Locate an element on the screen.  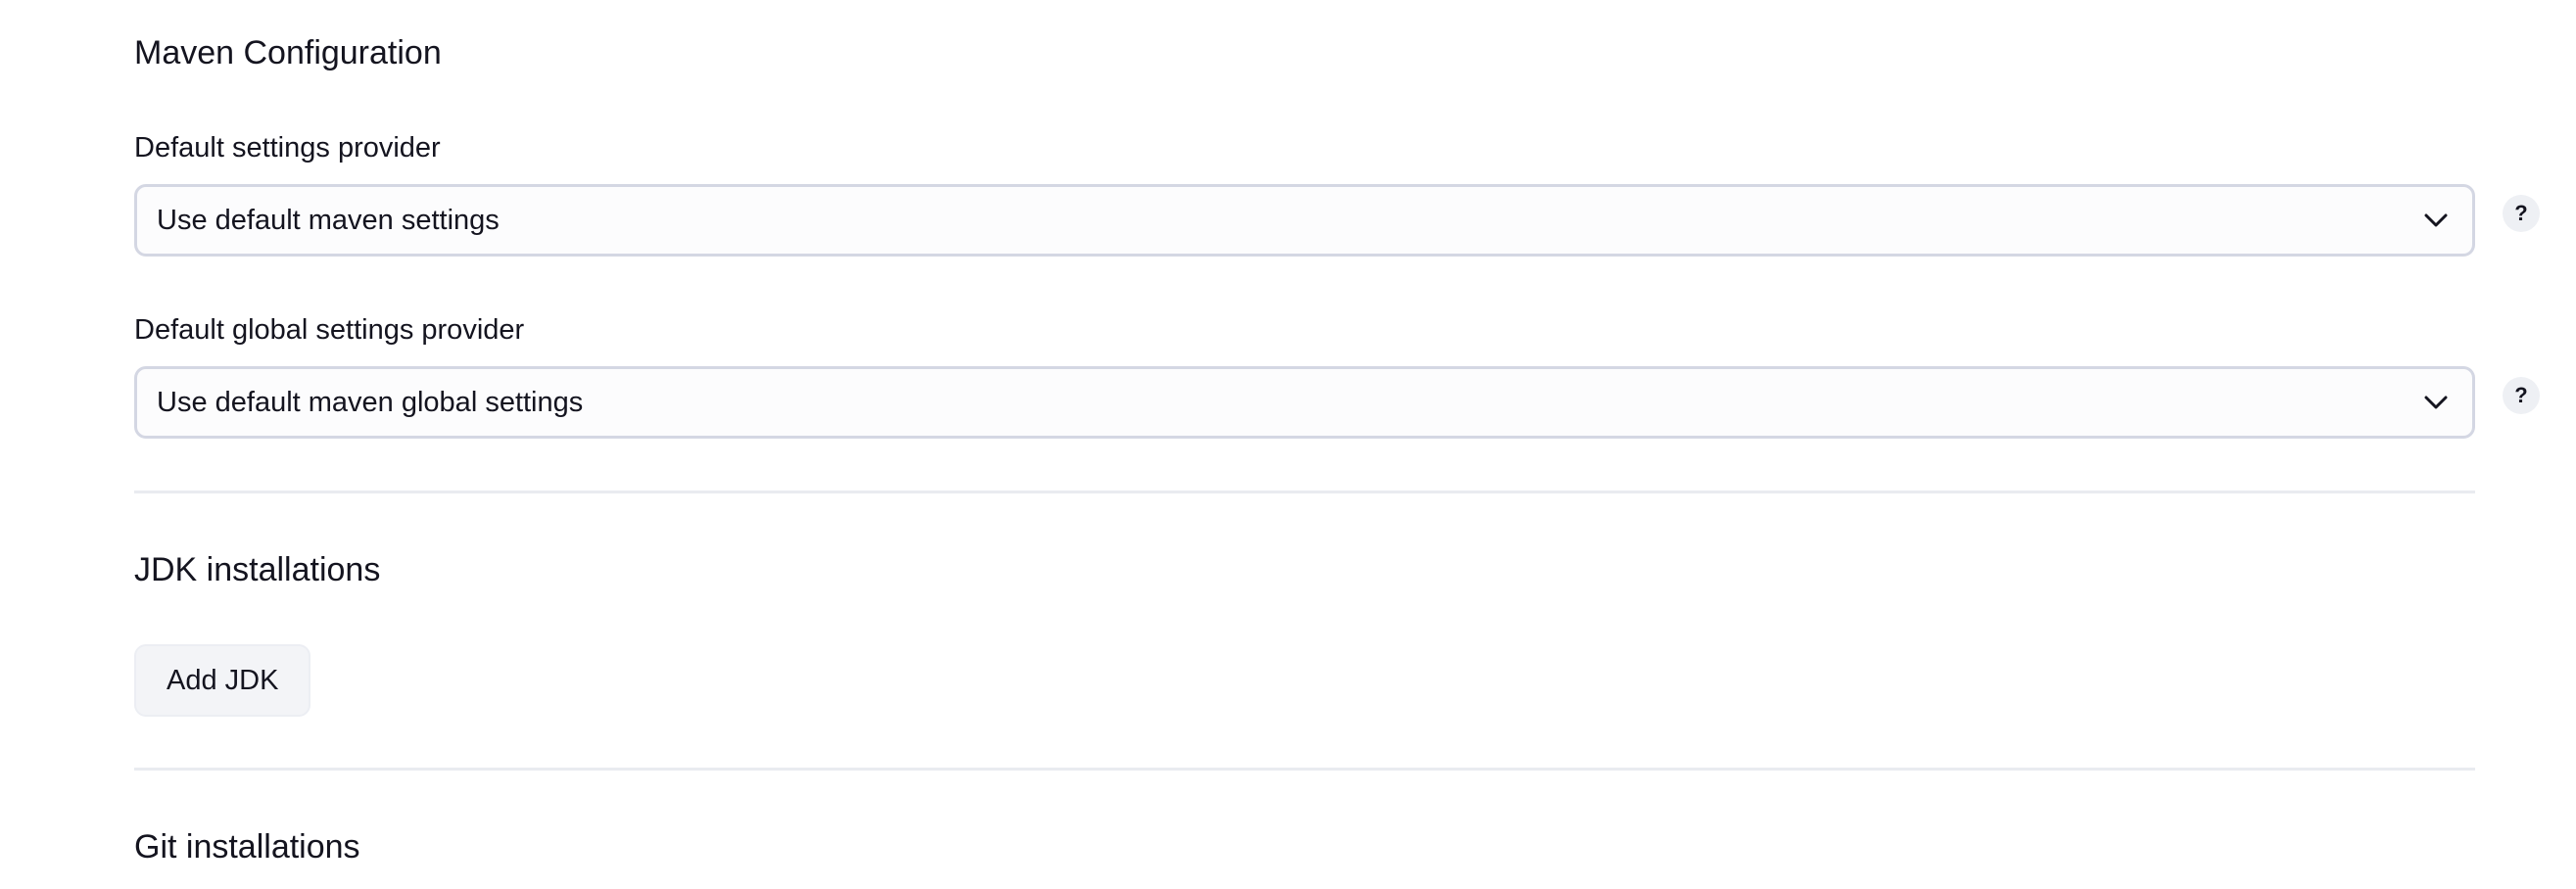
default-global-settings-provider-select: Use default maven global settings is located at coordinates (1305, 403).